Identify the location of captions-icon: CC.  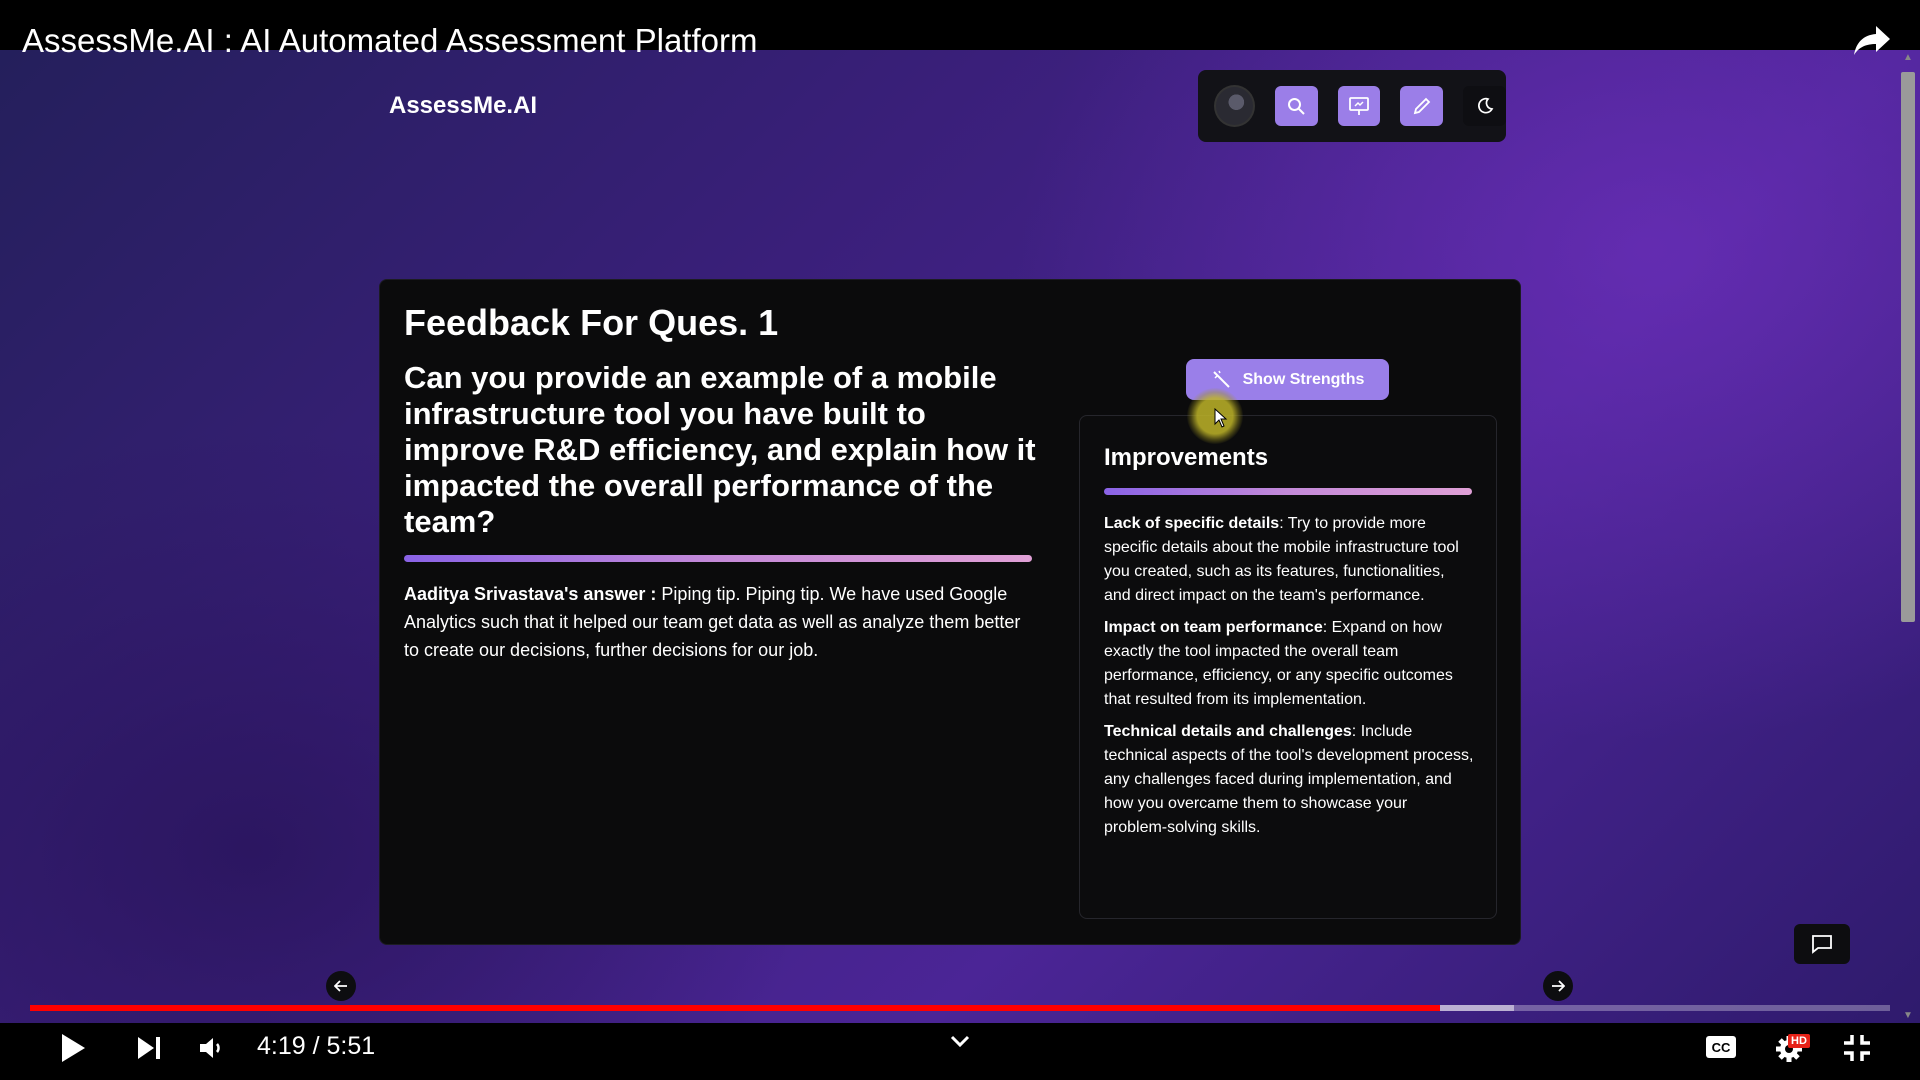
(1721, 1047).